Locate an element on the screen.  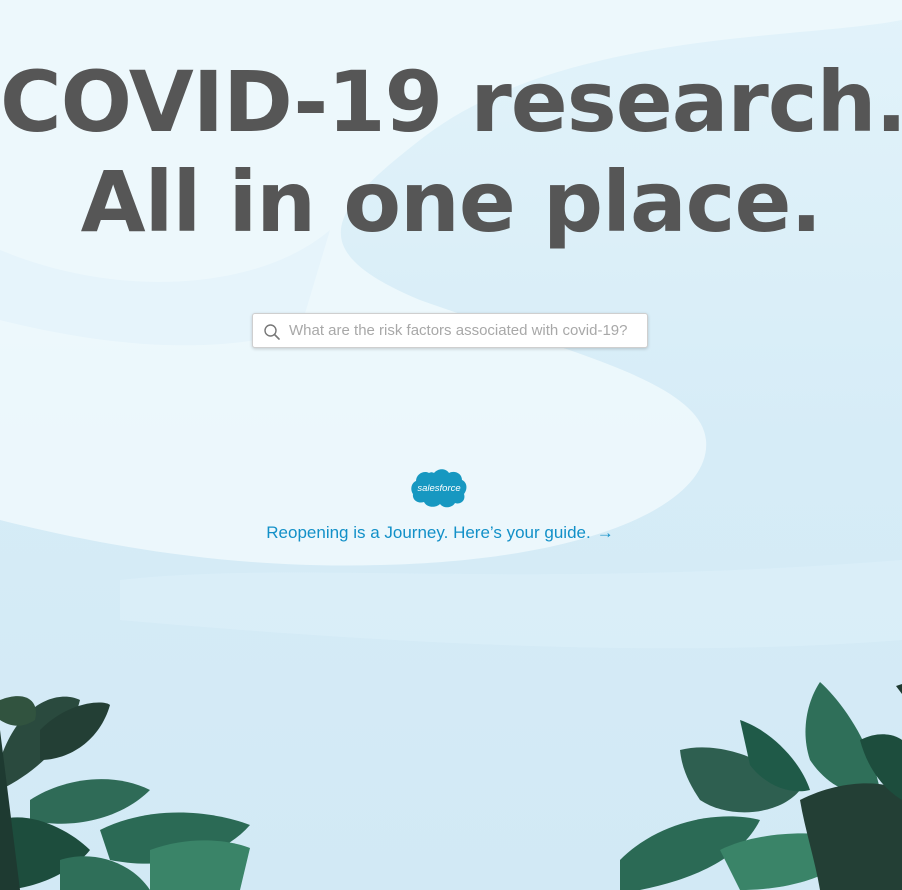
arrow-right-icon: → is located at coordinates (605, 532).